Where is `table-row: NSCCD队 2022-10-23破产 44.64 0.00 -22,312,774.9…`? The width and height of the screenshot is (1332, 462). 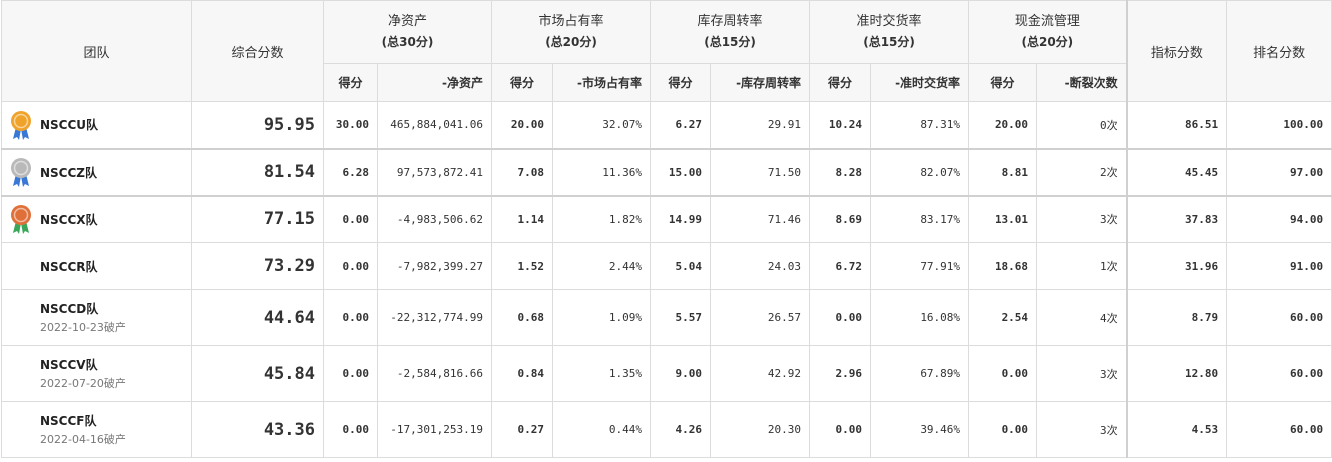
table-row: NSCCD队 2022-10-23破产 44.64 0.00 -22,312,774.9… is located at coordinates (666, 317).